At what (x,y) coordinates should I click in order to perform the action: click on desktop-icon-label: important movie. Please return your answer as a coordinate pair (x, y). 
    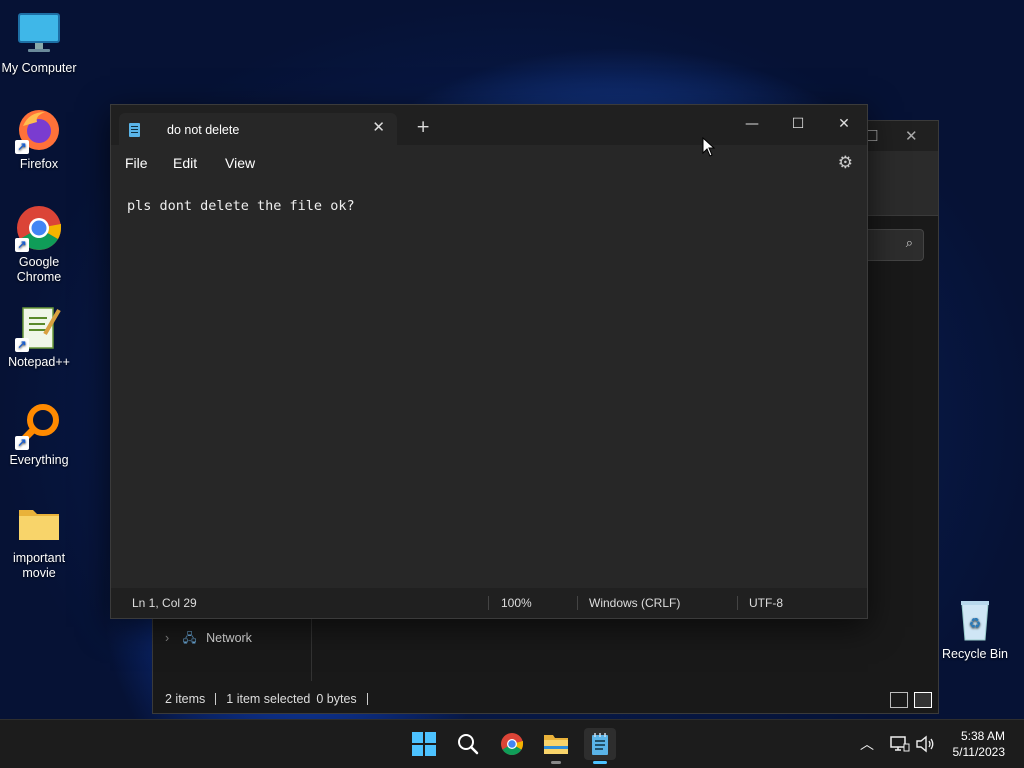
    Looking at the image, I should click on (39, 565).